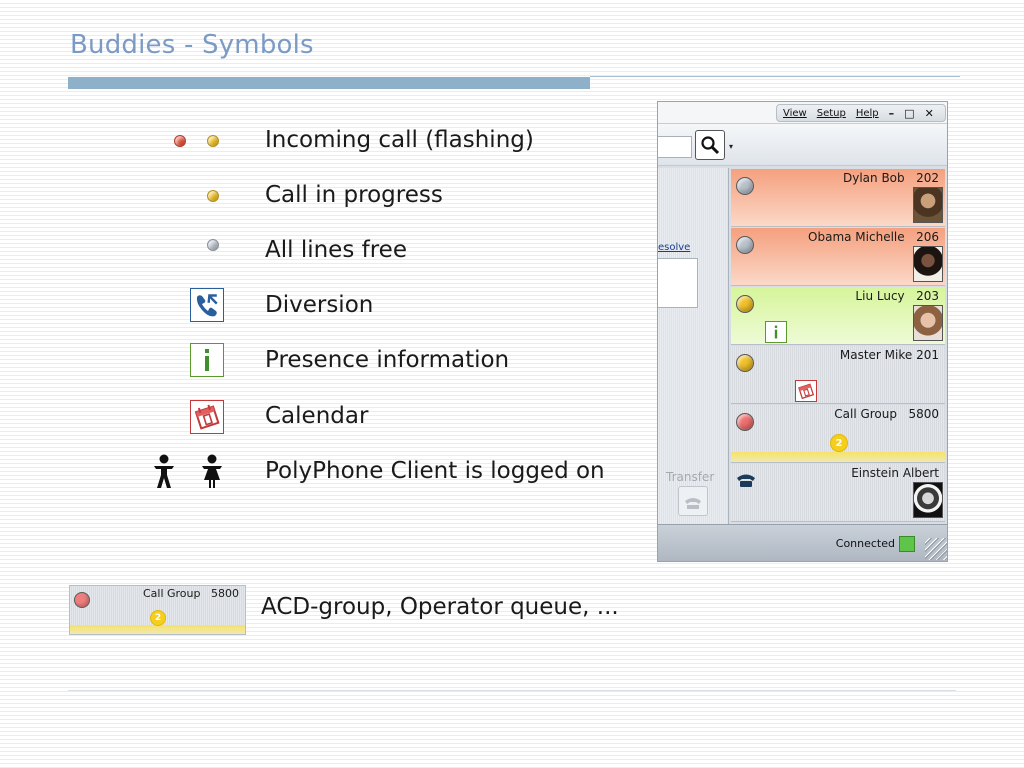  I want to click on status-bar: Connected, so click(802, 542).